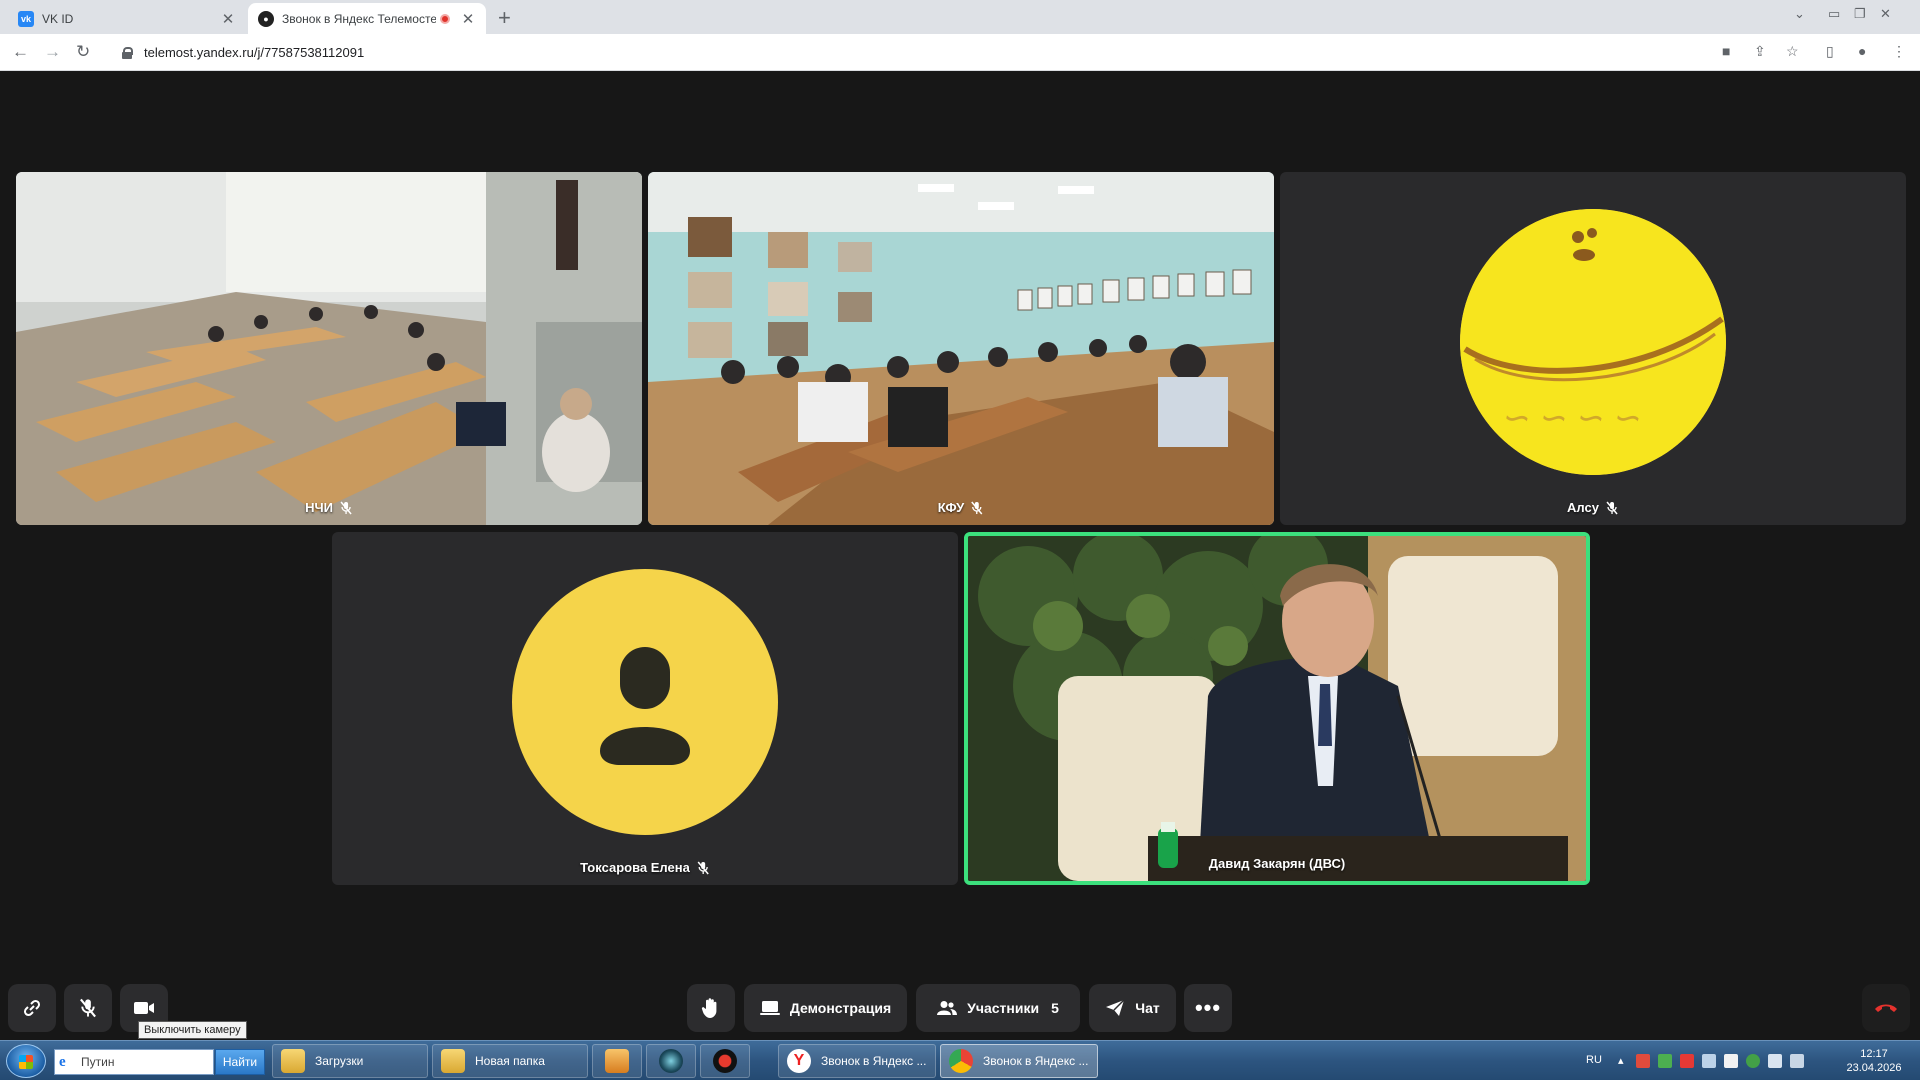 The height and width of the screenshot is (1080, 1920). Describe the element at coordinates (1830, 51) in the screenshot. I see `side-panel-icon: ▯` at that location.